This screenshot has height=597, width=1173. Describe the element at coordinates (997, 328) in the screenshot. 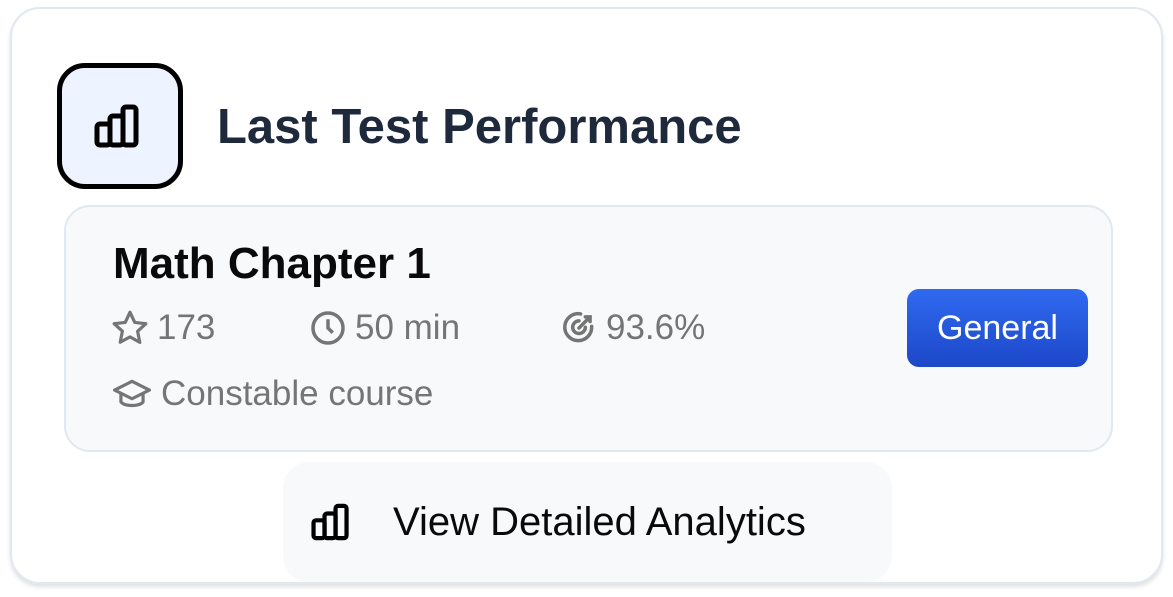

I see `category-badge: General` at that location.